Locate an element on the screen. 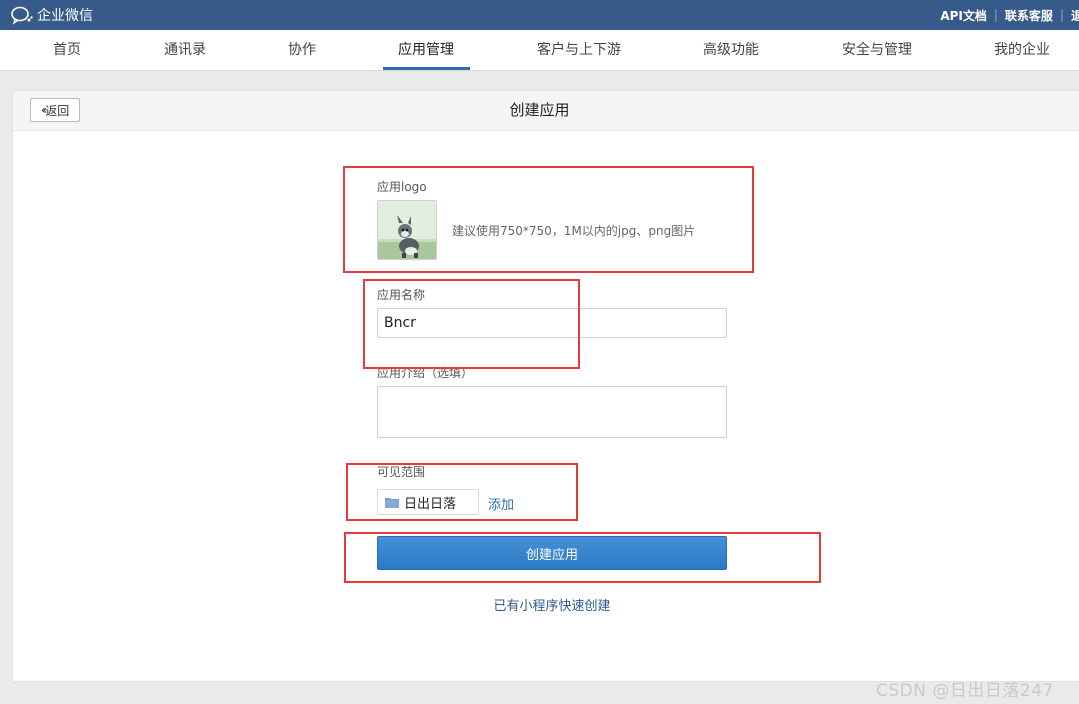 Image resolution: width=1079 pixels, height=704 pixels. wecom-logo-icon is located at coordinates (22, 15).